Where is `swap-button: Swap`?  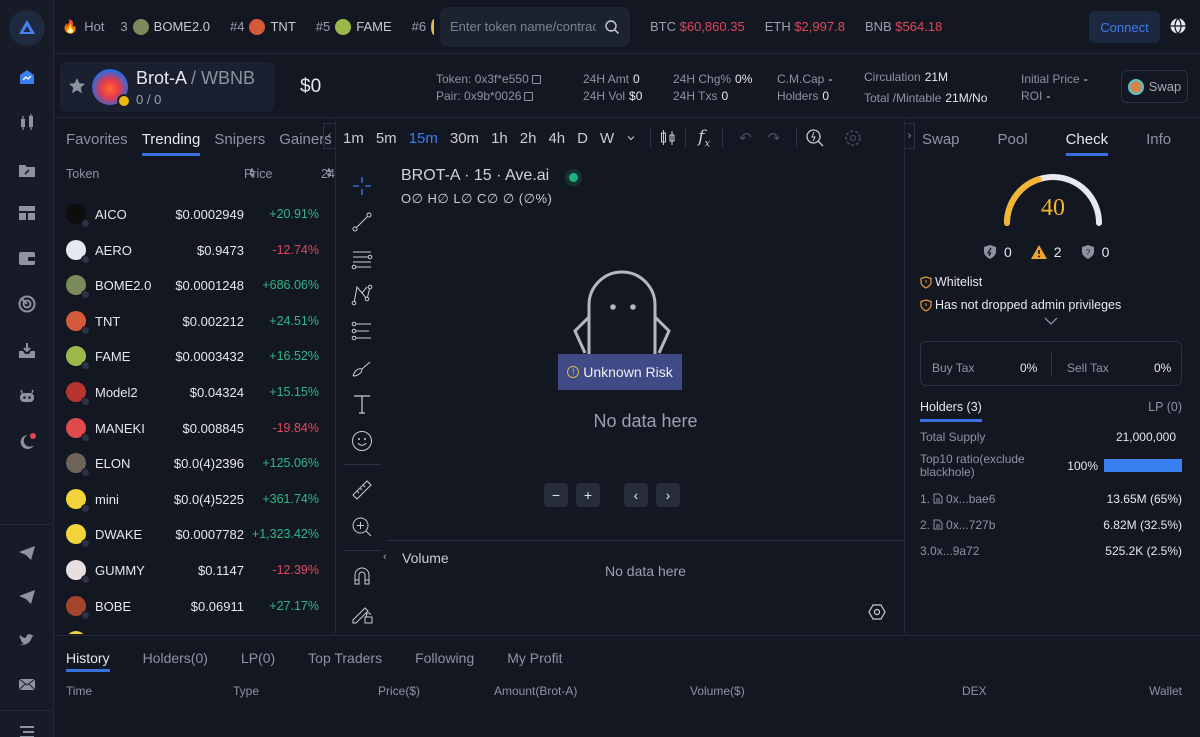
swap-button: Swap is located at coordinates (1154, 86).